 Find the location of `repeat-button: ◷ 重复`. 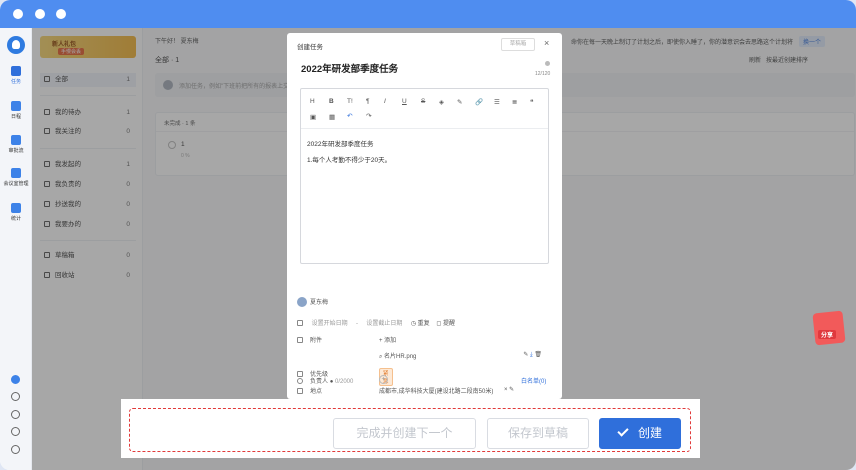

repeat-button: ◷ 重复 is located at coordinates (420, 324).